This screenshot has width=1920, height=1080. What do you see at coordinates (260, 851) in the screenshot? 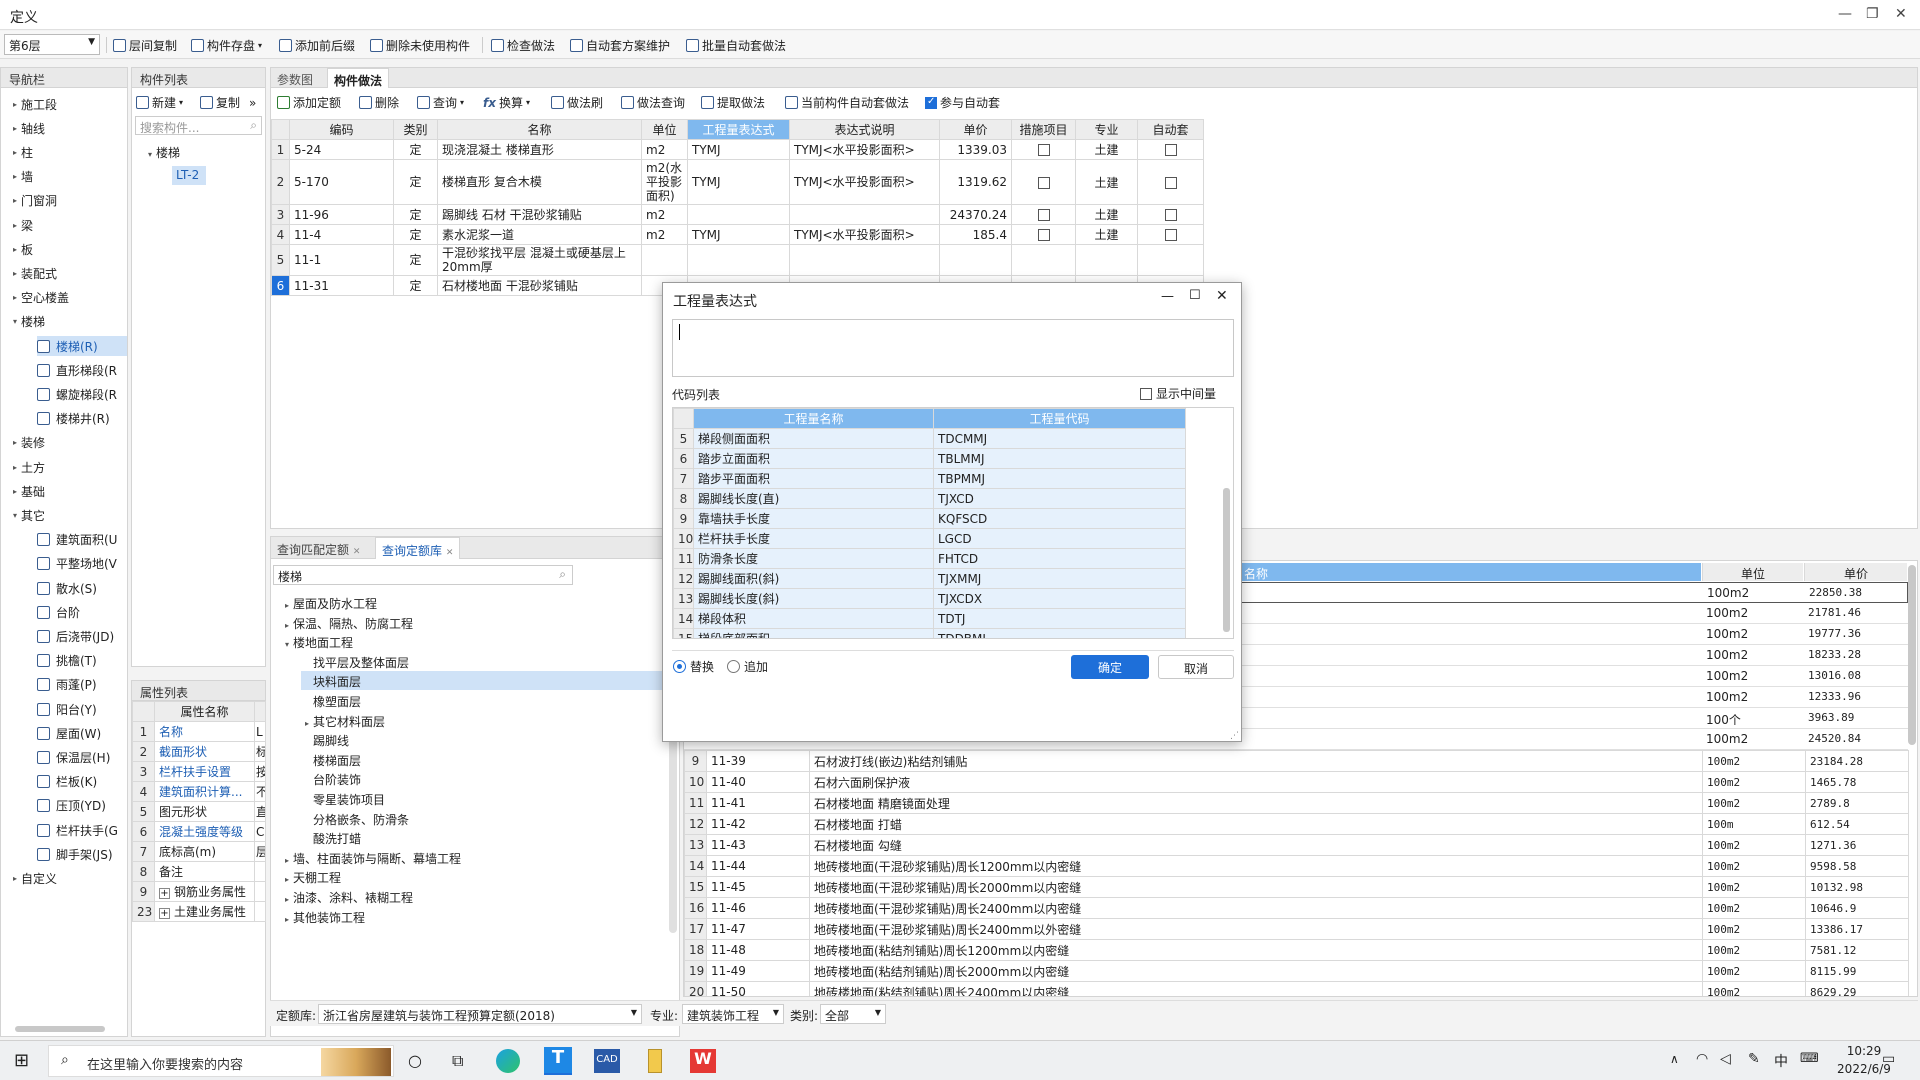
I see `property-value: 层` at bounding box center [260, 851].